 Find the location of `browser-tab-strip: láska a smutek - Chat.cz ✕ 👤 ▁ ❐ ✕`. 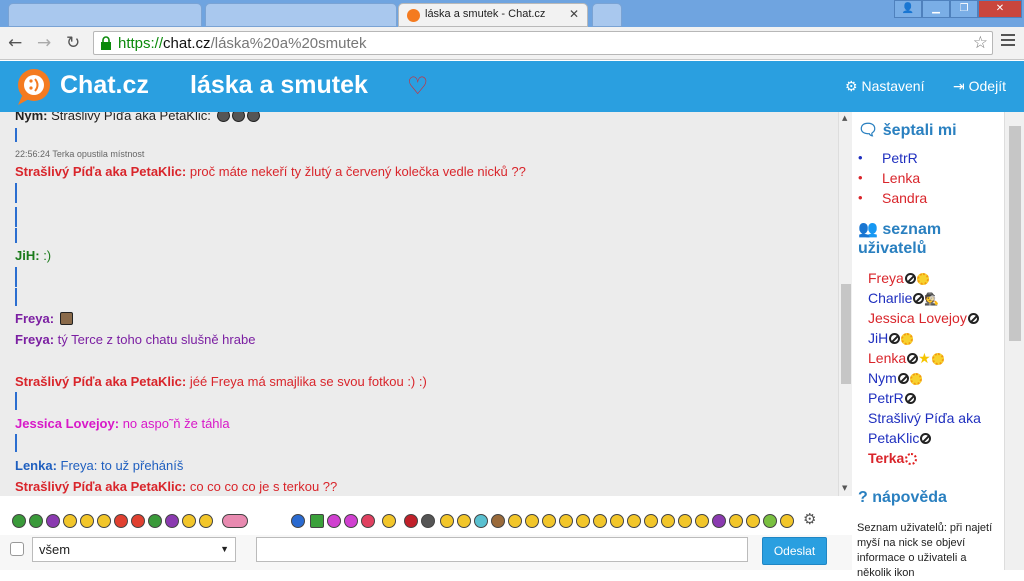

browser-tab-strip: láska a smutek - Chat.cz ✕ 👤 ▁ ❐ ✕ is located at coordinates (512, 13).